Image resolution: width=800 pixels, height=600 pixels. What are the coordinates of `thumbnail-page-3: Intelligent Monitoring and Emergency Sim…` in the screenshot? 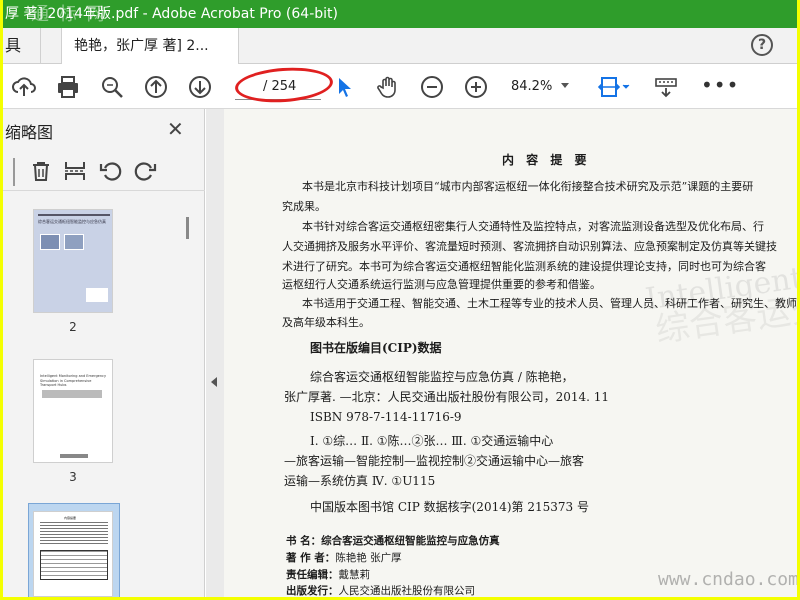 It's located at (73, 411).